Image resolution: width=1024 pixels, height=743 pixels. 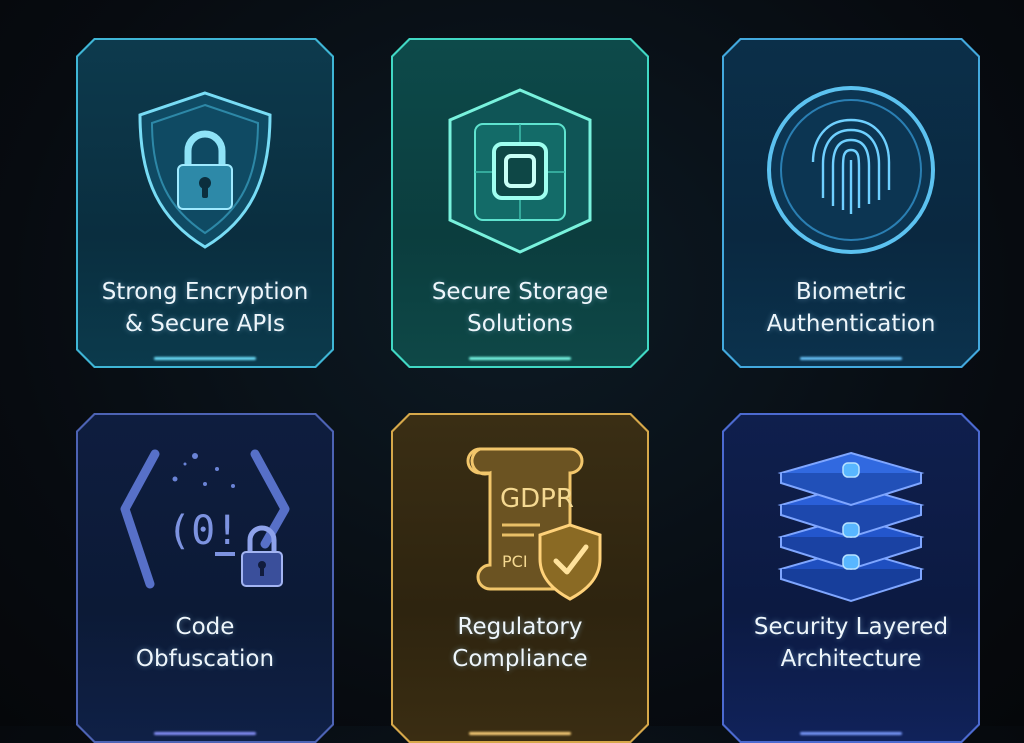 What do you see at coordinates (851, 308) in the screenshot?
I see `card-label: Biometric Authentication` at bounding box center [851, 308].